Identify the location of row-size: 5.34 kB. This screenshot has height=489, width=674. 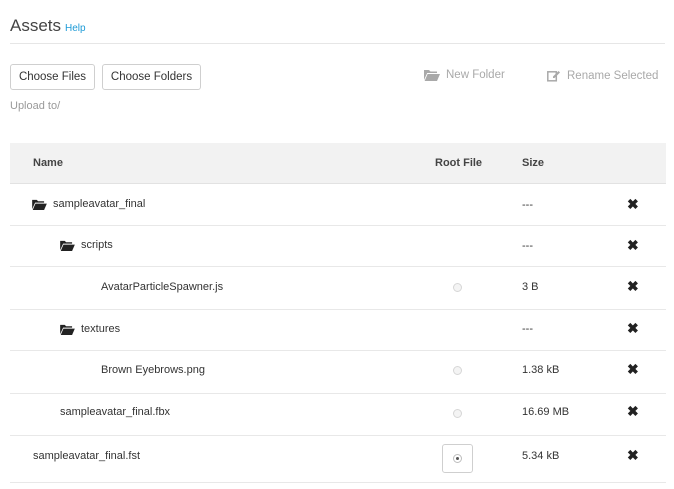
(541, 456).